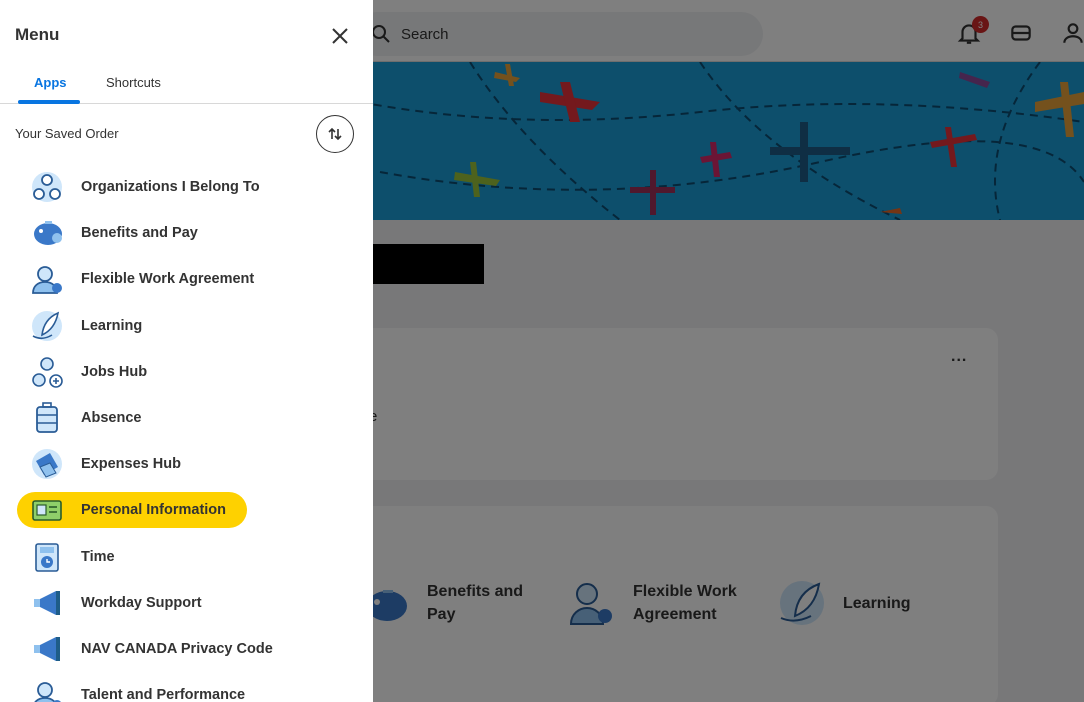  I want to click on menu-item-label: Flexible Work Agreement, so click(168, 279).